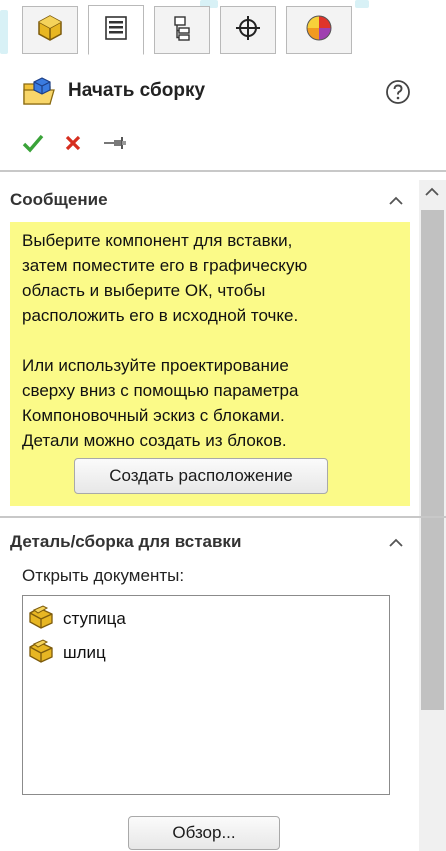 The width and height of the screenshot is (446, 851). I want to click on message-collapse-button, so click(396, 202).